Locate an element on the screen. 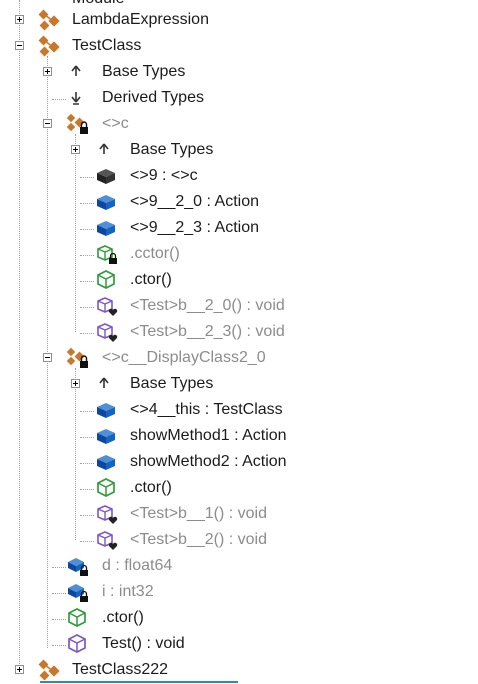 The width and height of the screenshot is (478, 684). tree-item-label: <>9 : <>c is located at coordinates (164, 175).